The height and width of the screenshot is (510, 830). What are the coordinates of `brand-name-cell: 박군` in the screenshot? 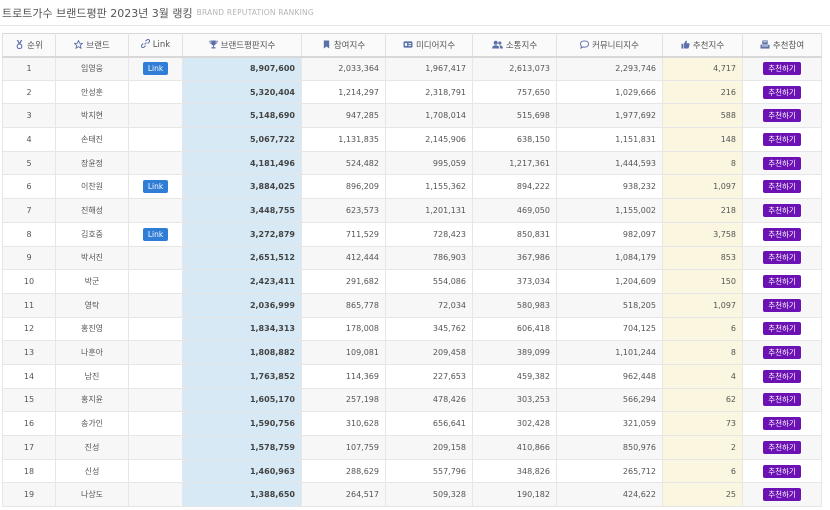 It's located at (92, 281).